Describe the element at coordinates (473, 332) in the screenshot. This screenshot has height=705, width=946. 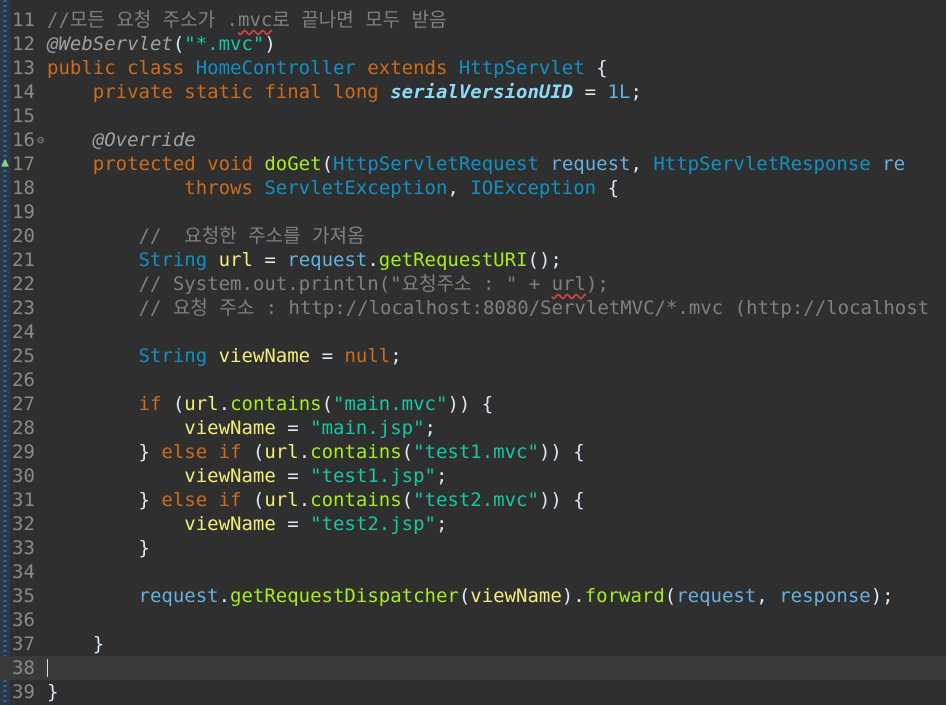
I see `code-line: 24` at that location.